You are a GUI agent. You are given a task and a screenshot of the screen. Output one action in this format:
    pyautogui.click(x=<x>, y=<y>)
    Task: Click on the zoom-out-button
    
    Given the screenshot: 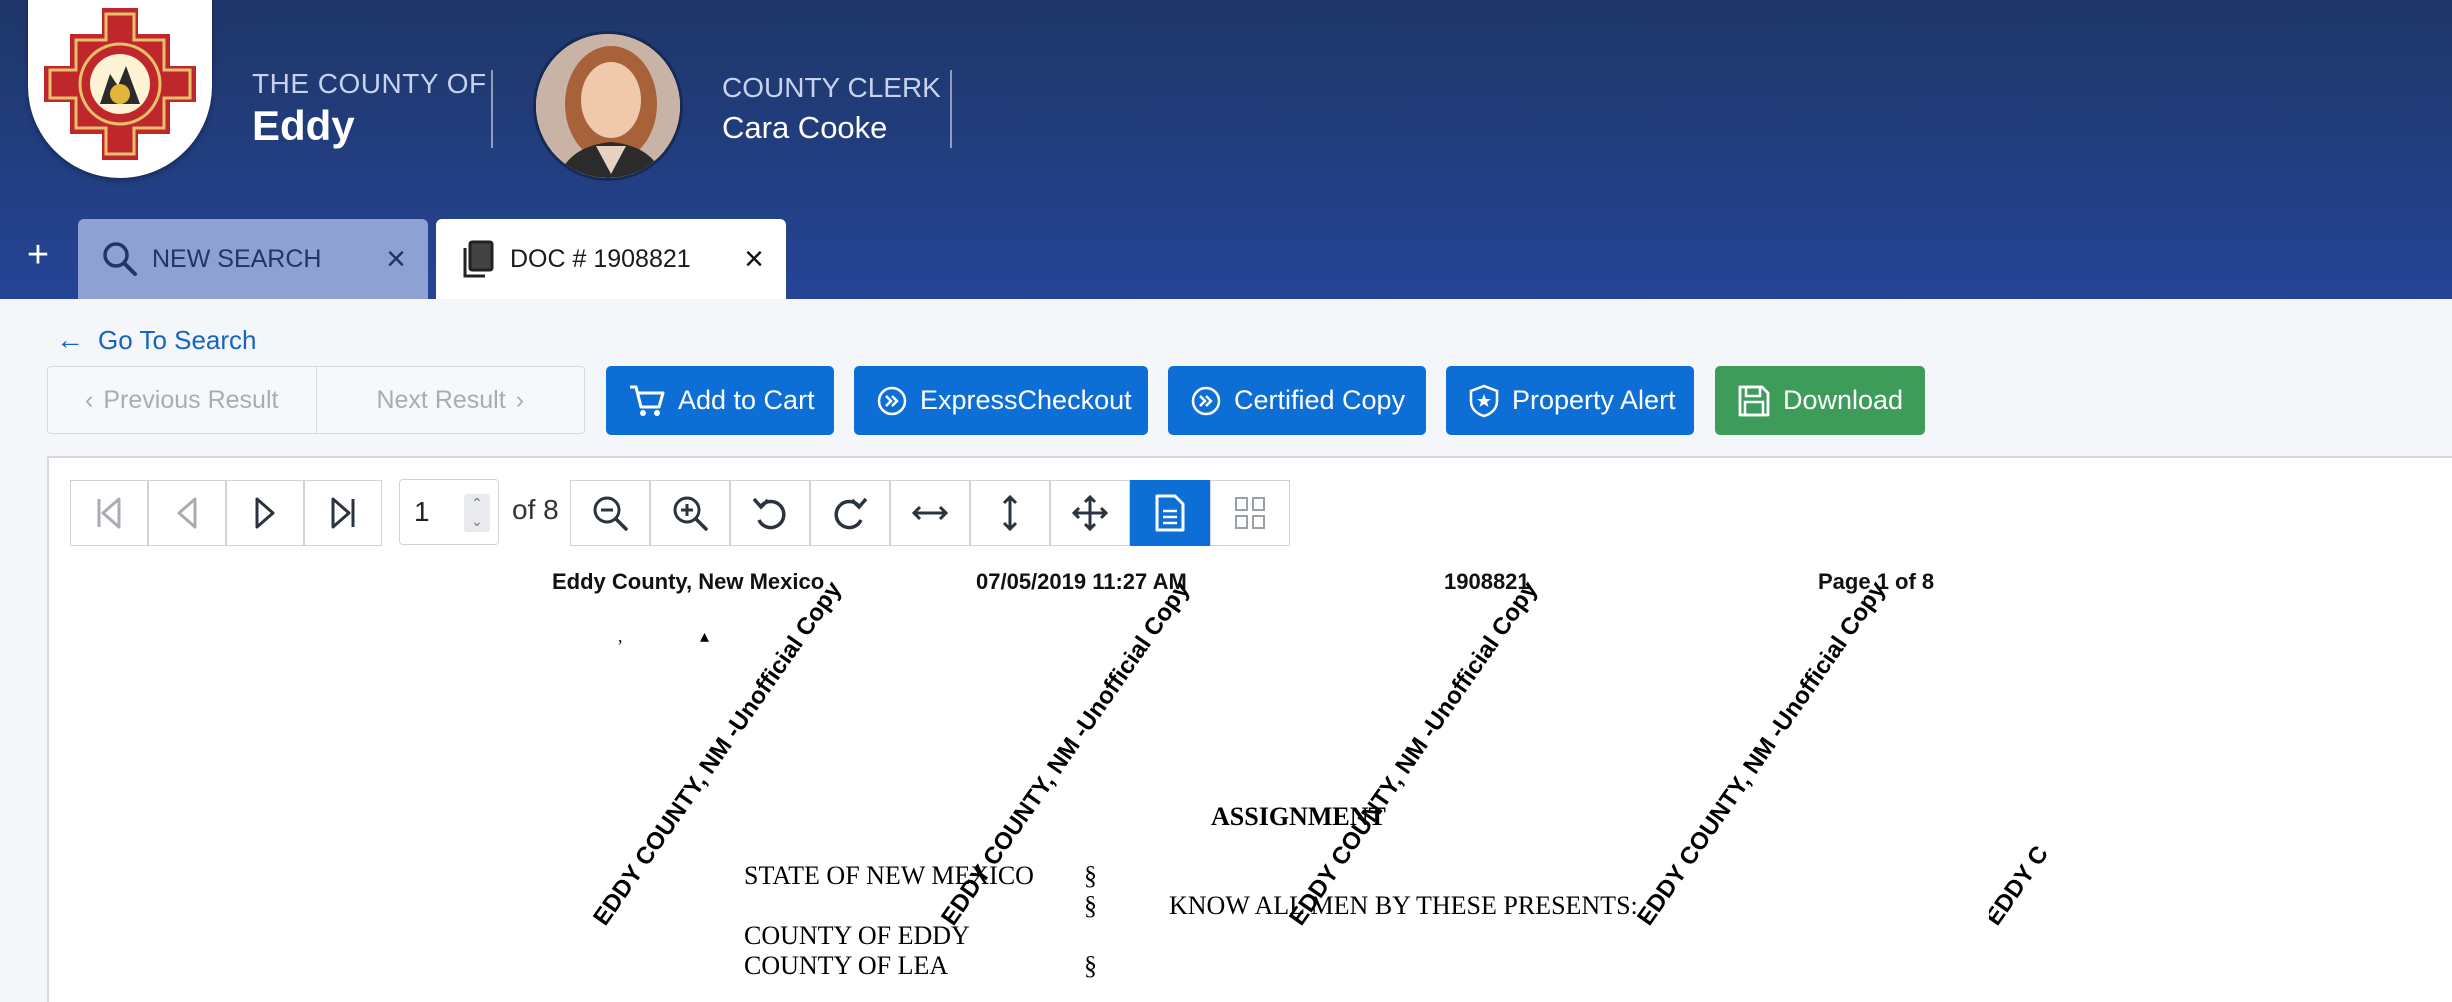 What is the action you would take?
    pyautogui.click(x=610, y=513)
    